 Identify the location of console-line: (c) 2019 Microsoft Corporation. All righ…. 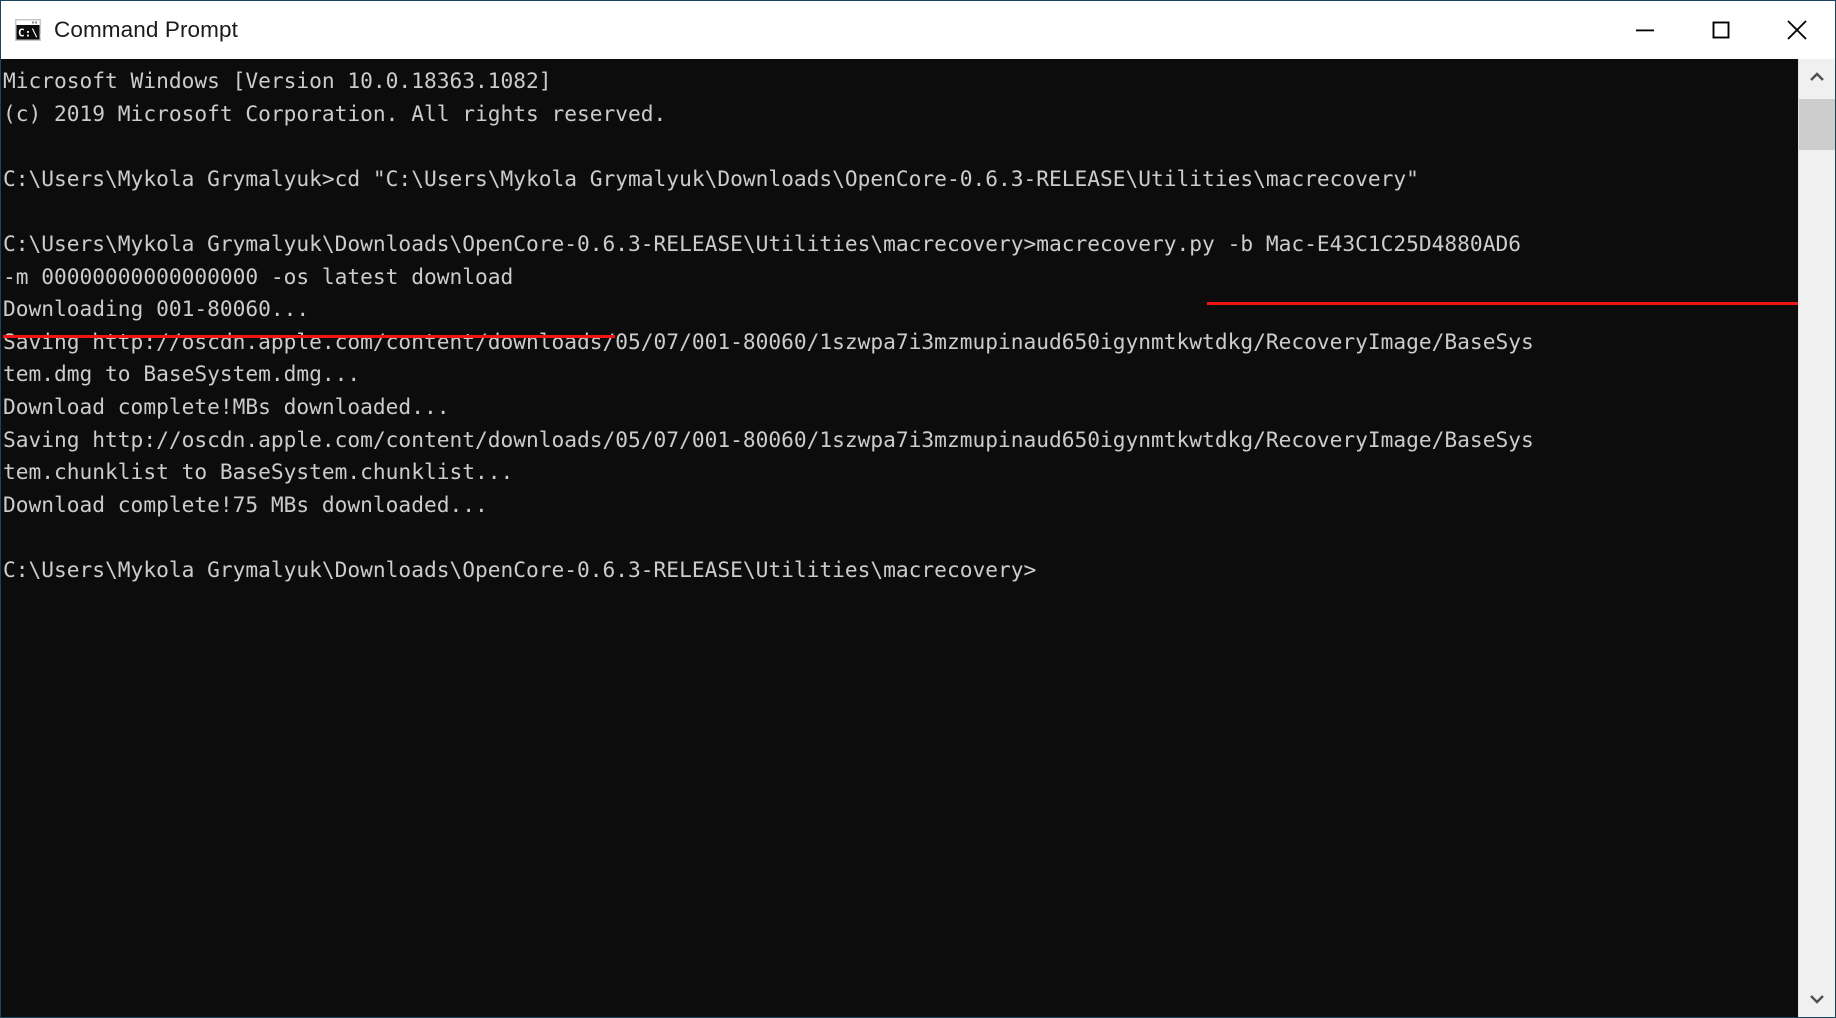
(335, 113).